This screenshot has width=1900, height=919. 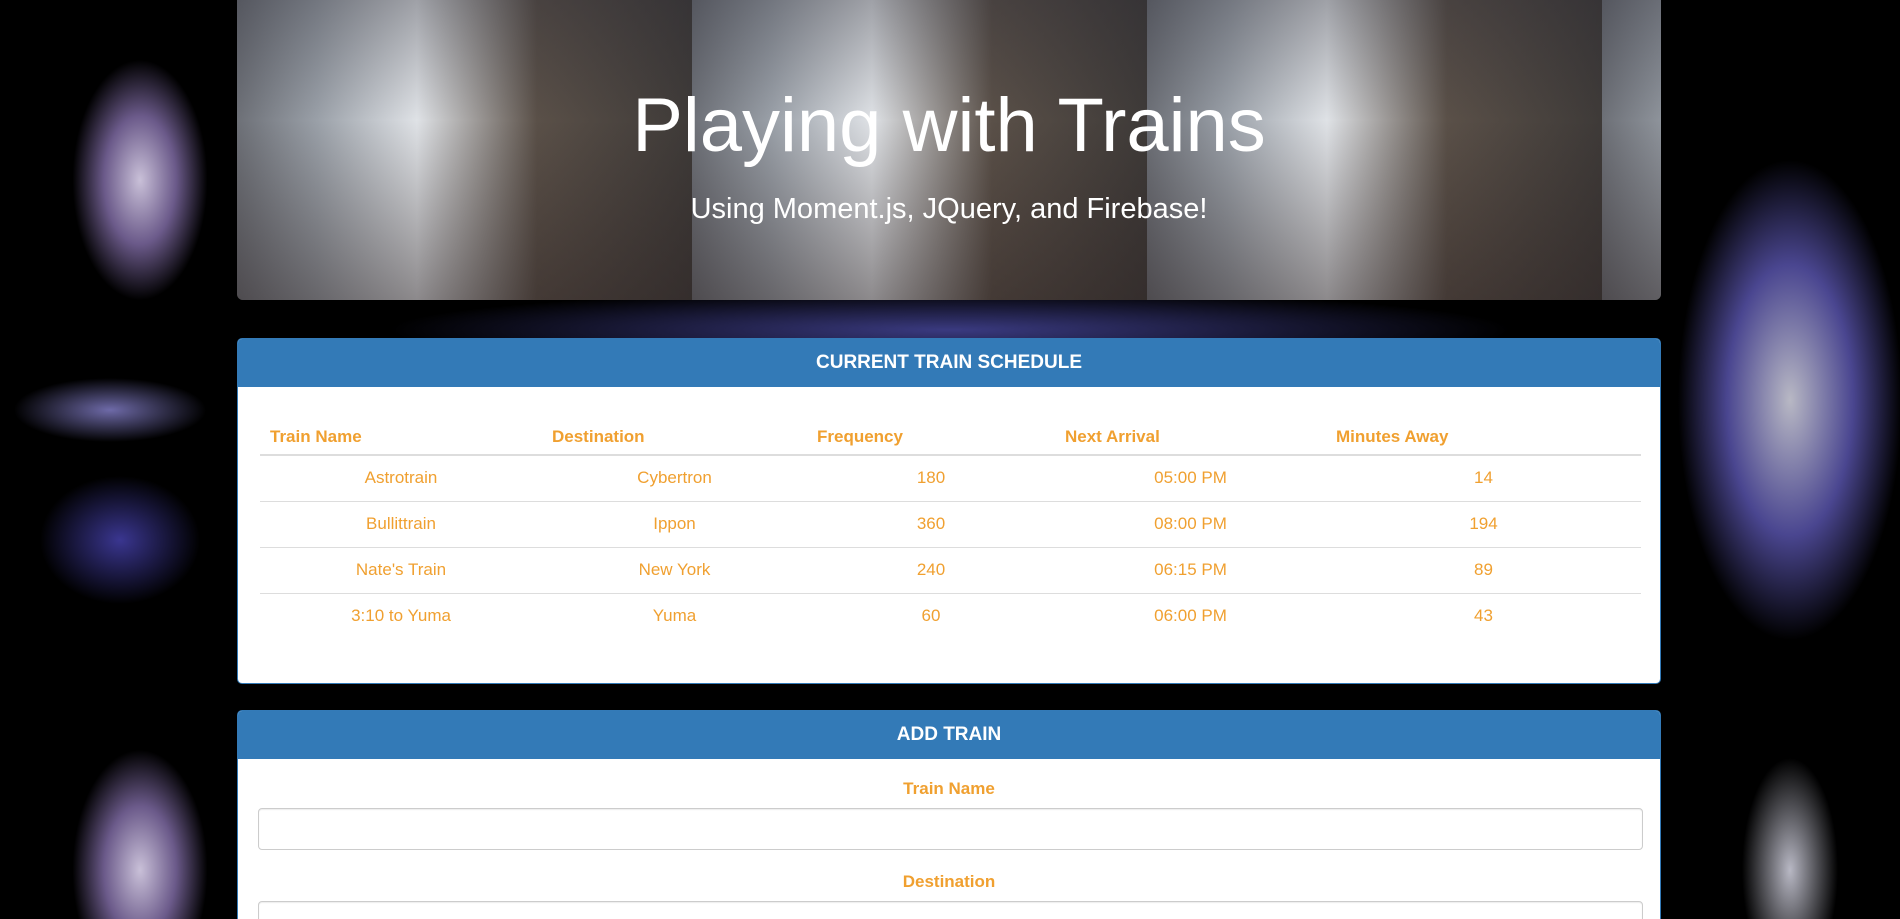 I want to click on table-cell: 60, so click(x=931, y=615).